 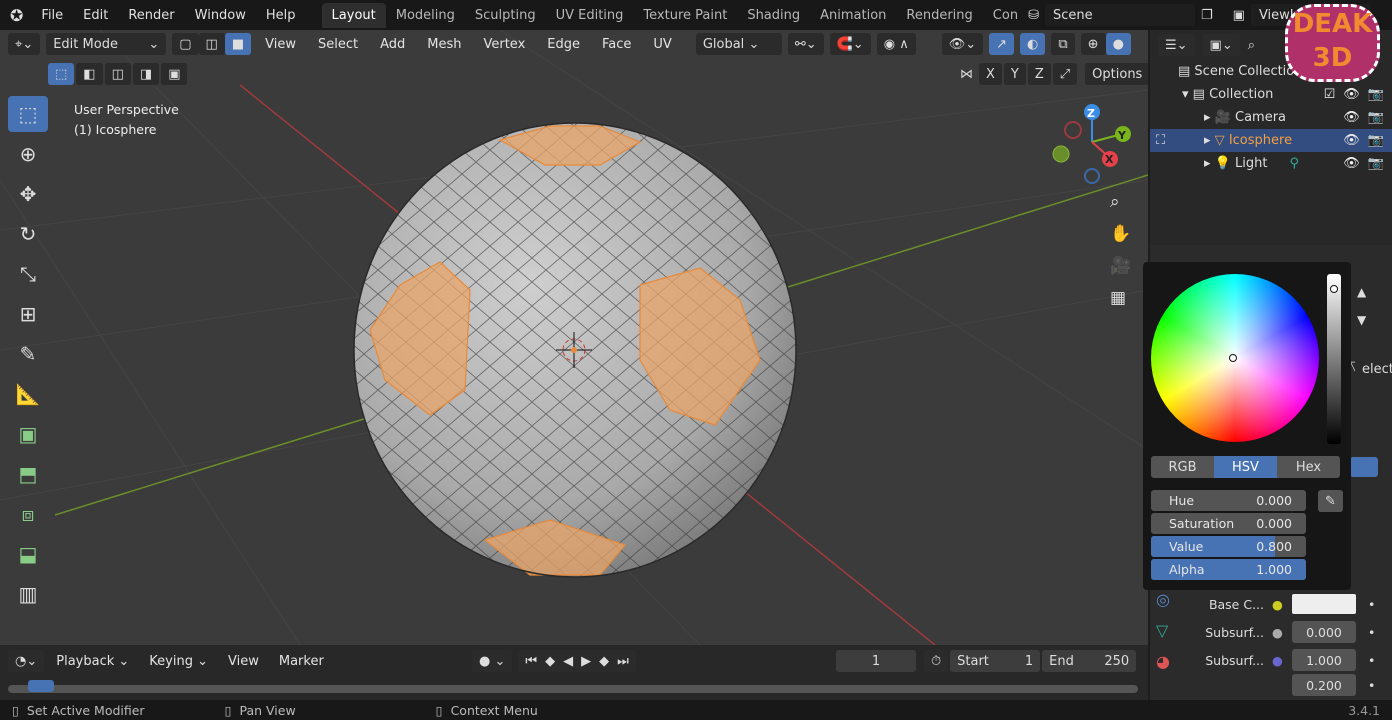 I want to click on menu-select: Select, so click(x=338, y=44).